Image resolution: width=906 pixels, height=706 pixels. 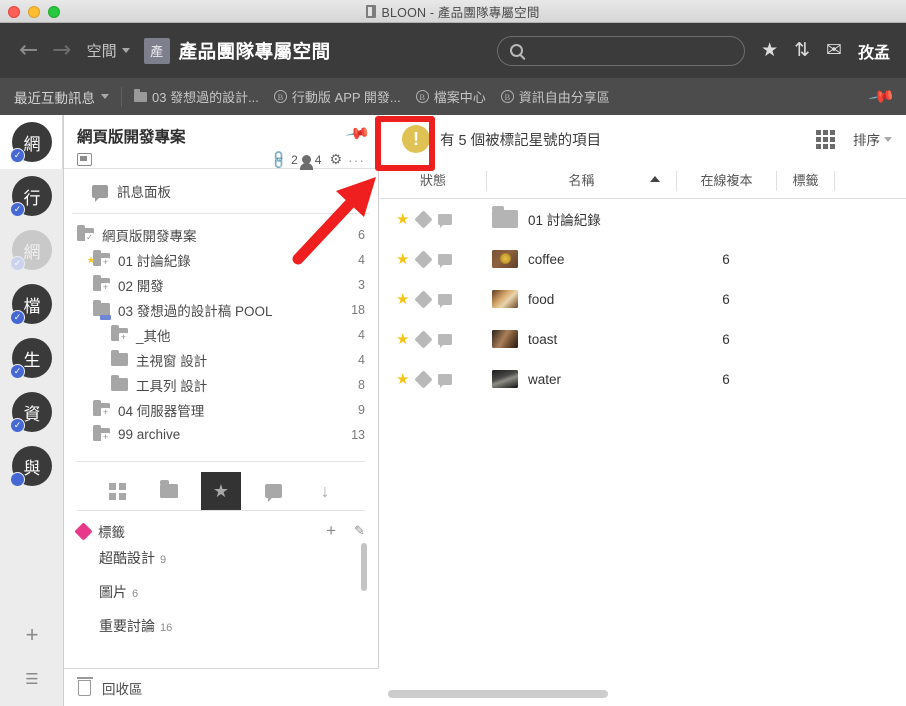 I want to click on column-header-name: 名稱, so click(x=581, y=181).